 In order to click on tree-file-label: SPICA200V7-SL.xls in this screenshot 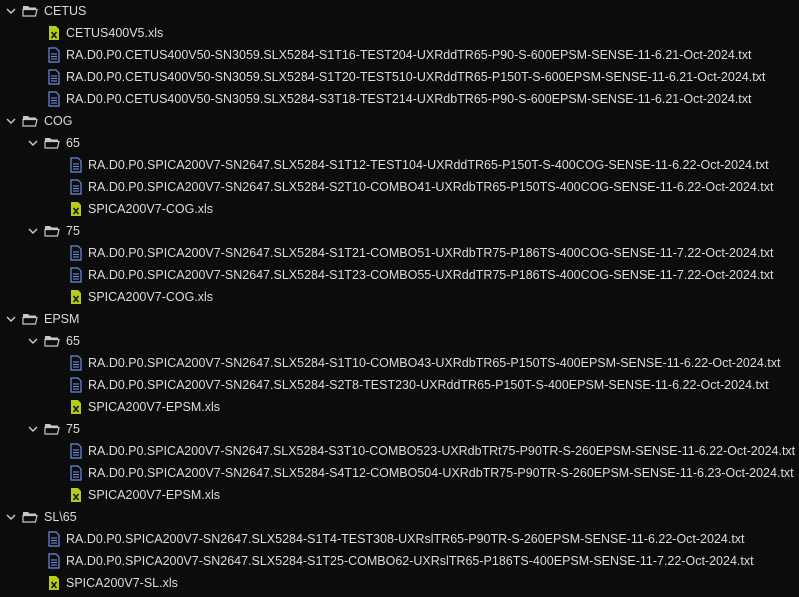, I will do `click(122, 583)`.